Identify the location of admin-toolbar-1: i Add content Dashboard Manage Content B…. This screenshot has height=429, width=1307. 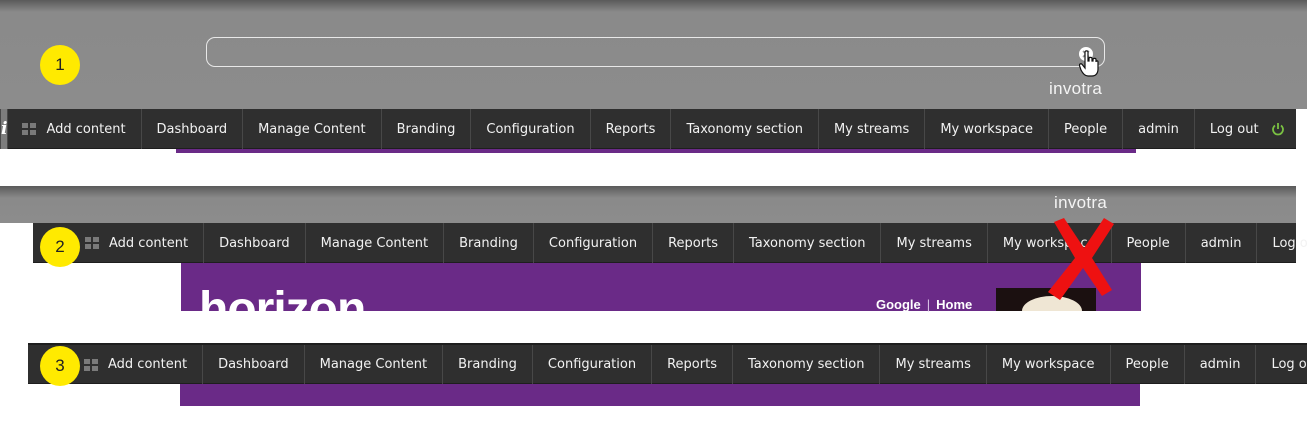
(648, 129).